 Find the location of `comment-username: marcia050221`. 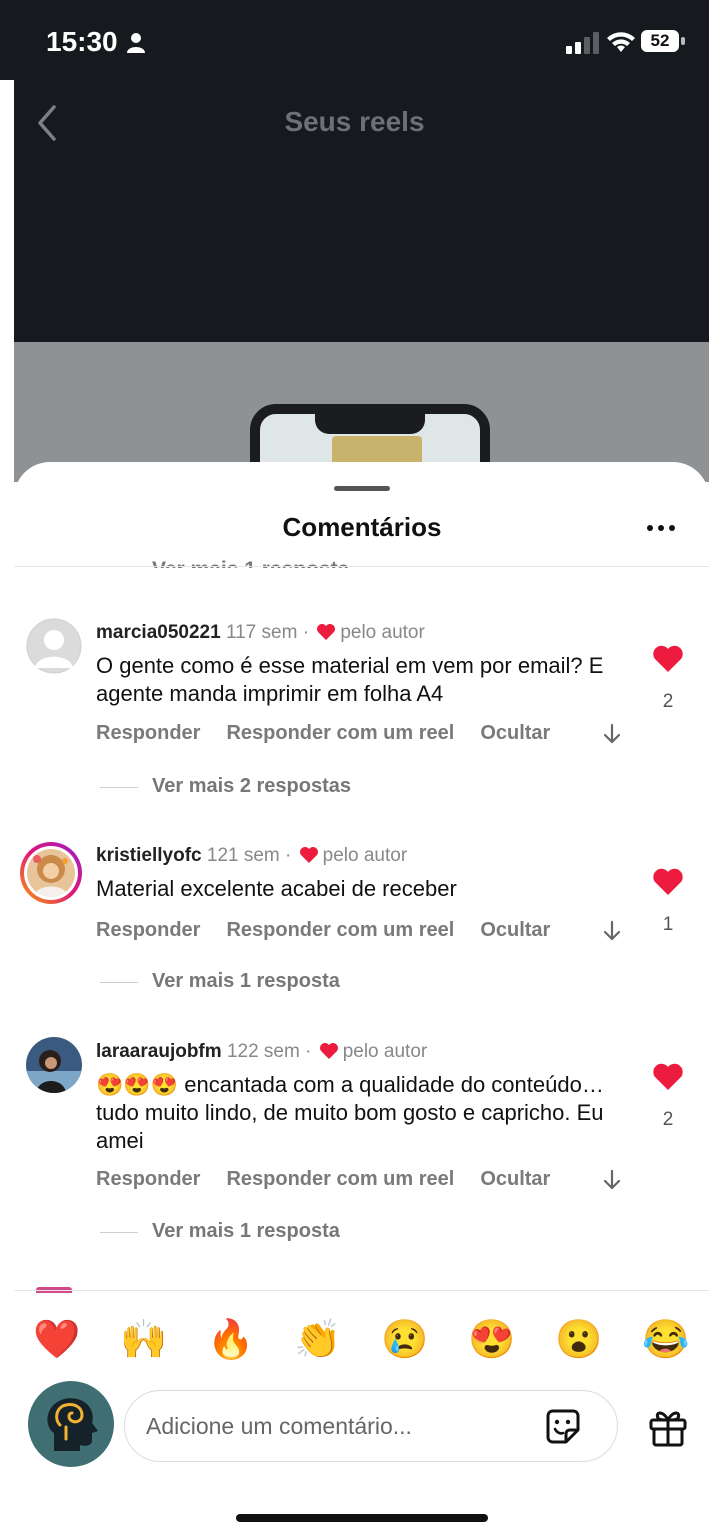

comment-username: marcia050221 is located at coordinates (158, 632).